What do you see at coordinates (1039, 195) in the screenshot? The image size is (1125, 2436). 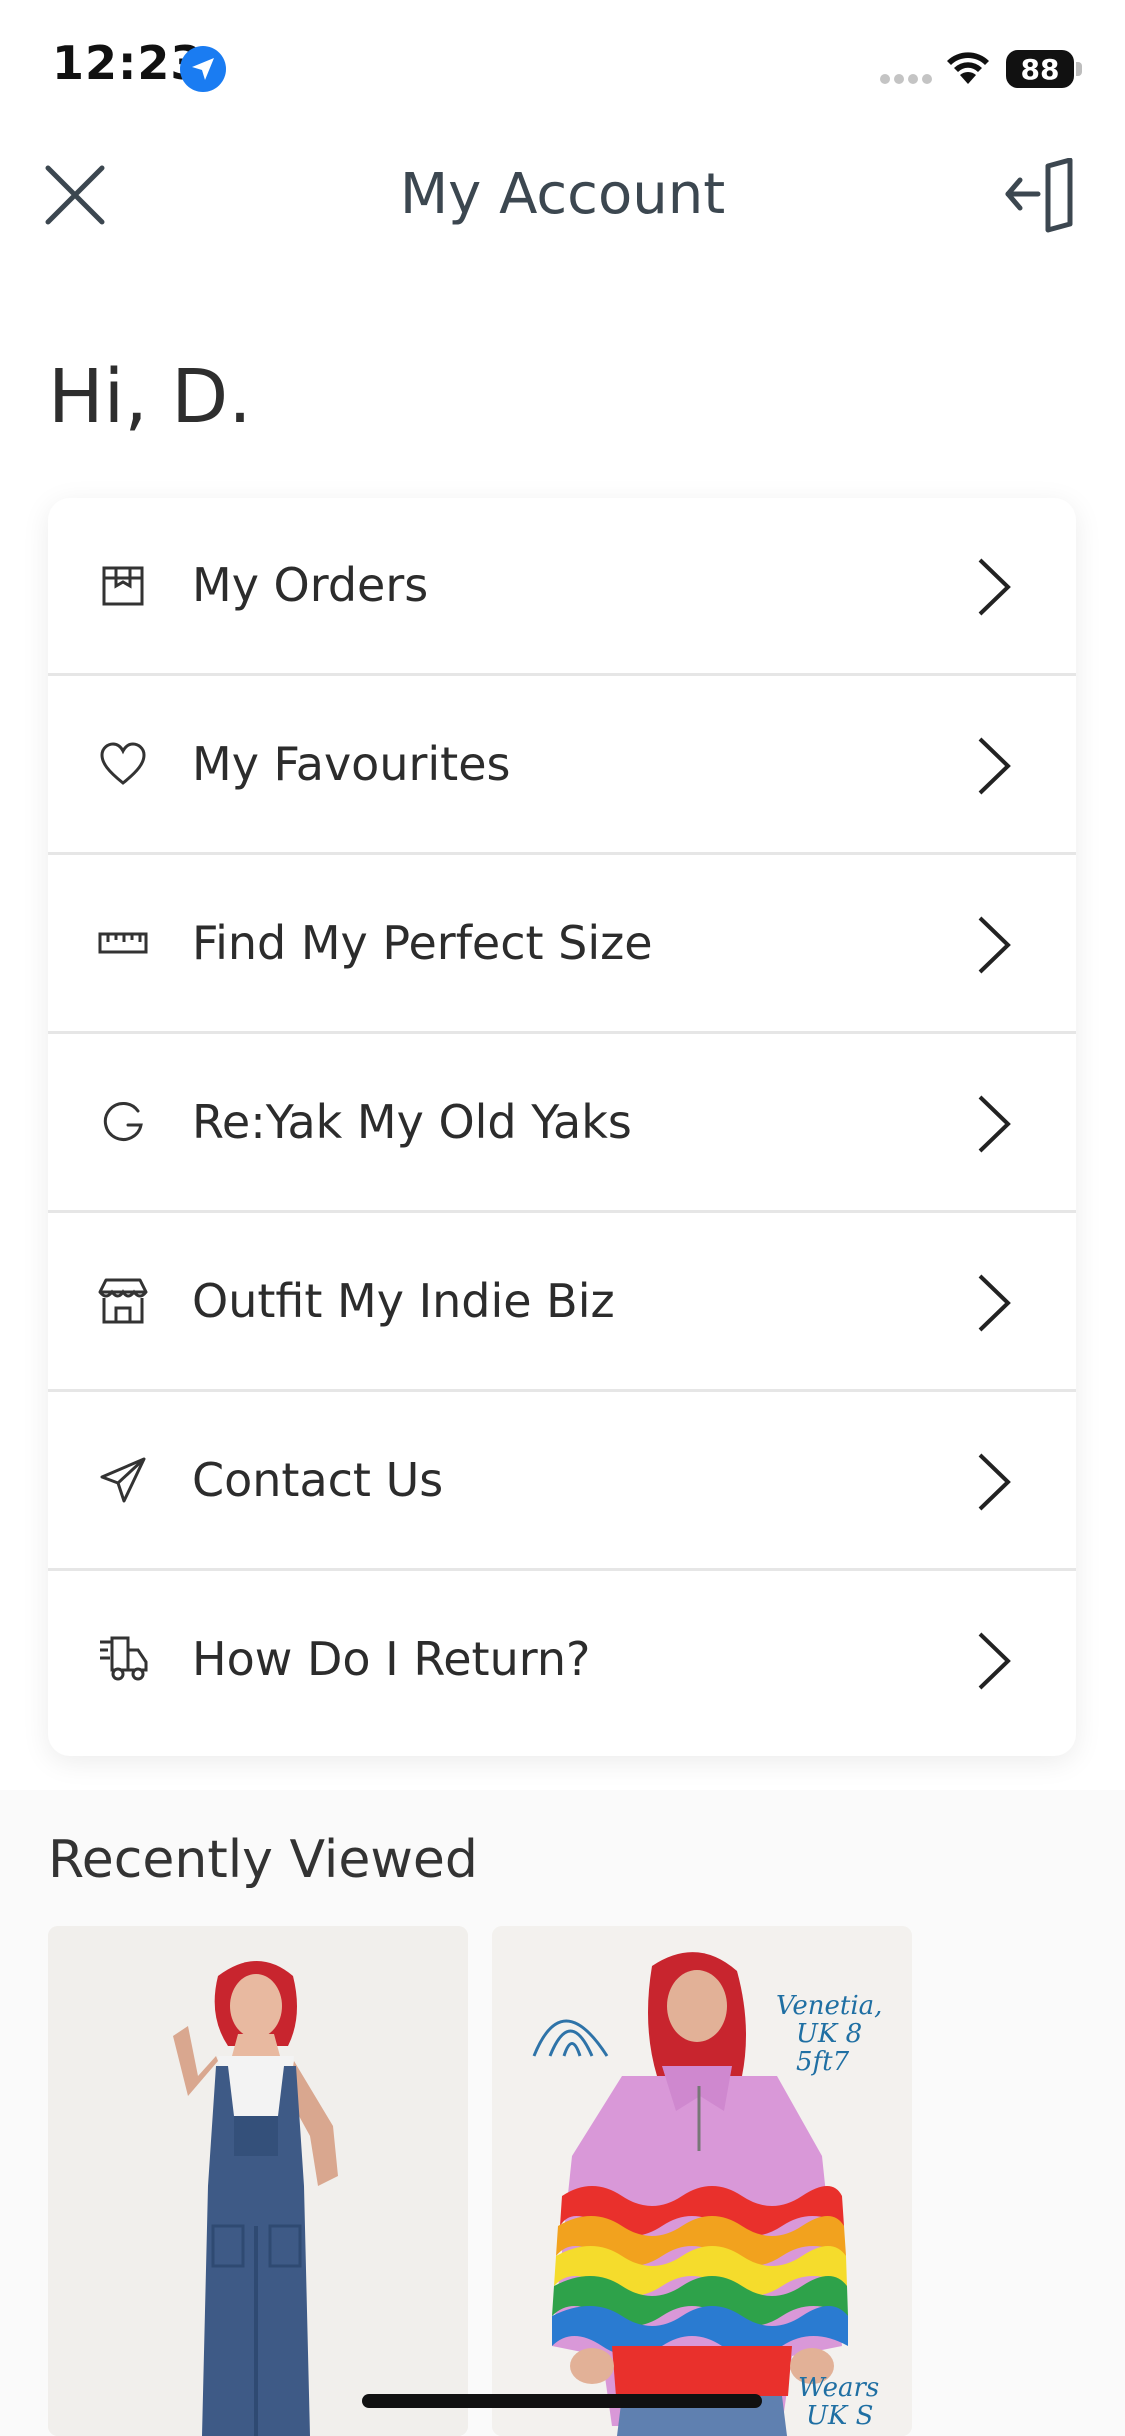 I see `logout-icon` at bounding box center [1039, 195].